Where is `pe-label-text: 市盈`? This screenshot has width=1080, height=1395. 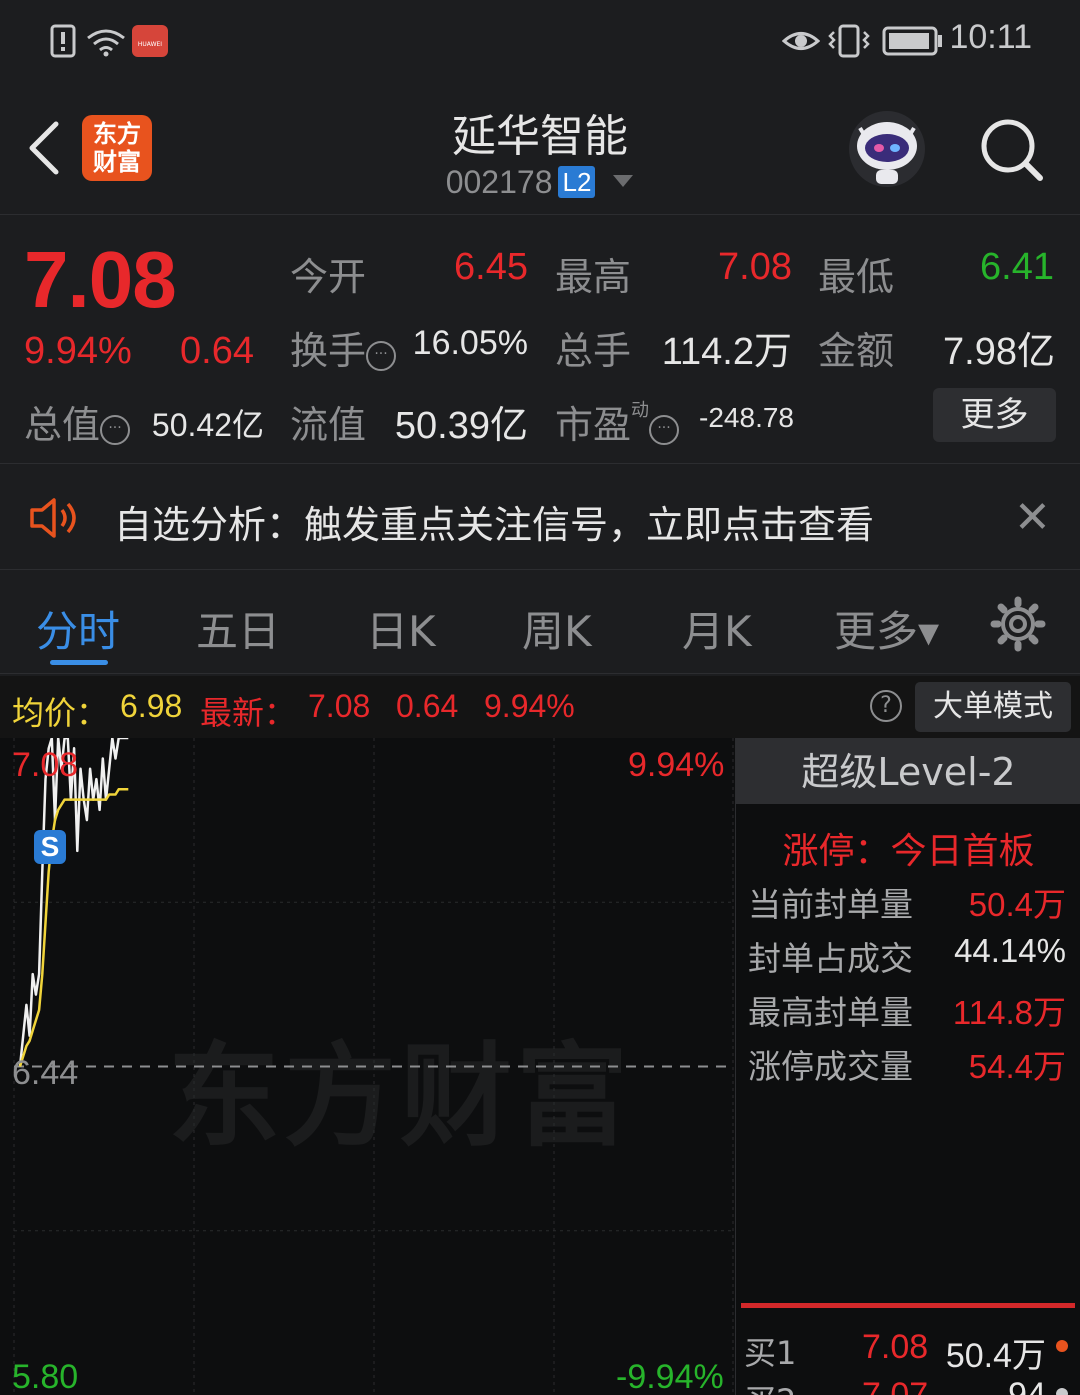
pe-label-text: 市盈 is located at coordinates (593, 425).